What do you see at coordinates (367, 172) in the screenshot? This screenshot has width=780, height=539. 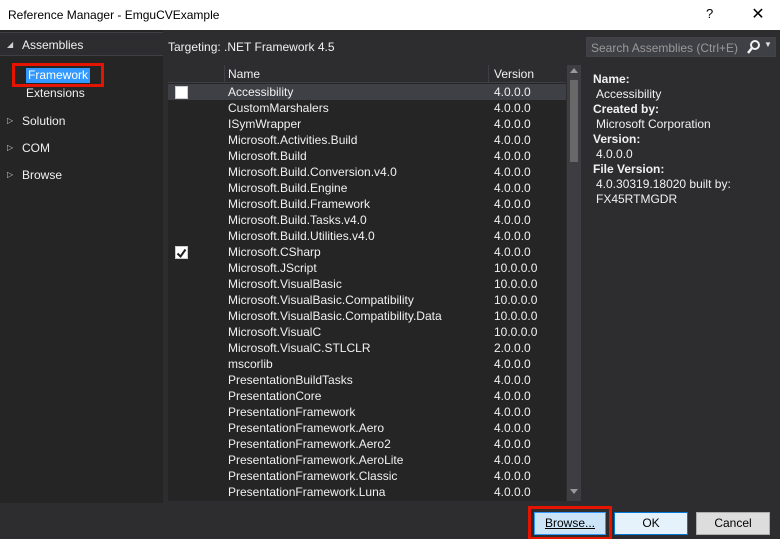 I see `list-row: Microsoft.Build.Conversion.v4.0 4.0.0.0` at bounding box center [367, 172].